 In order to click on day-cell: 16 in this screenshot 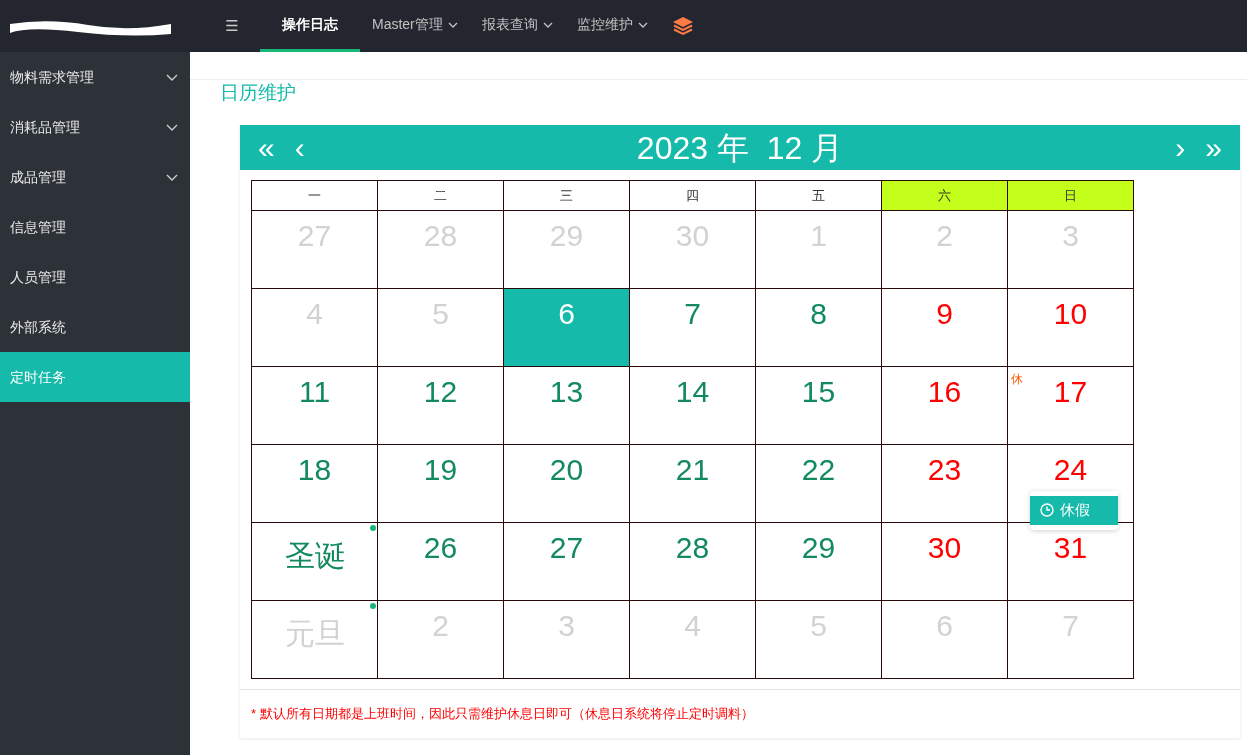, I will do `click(944, 405)`.